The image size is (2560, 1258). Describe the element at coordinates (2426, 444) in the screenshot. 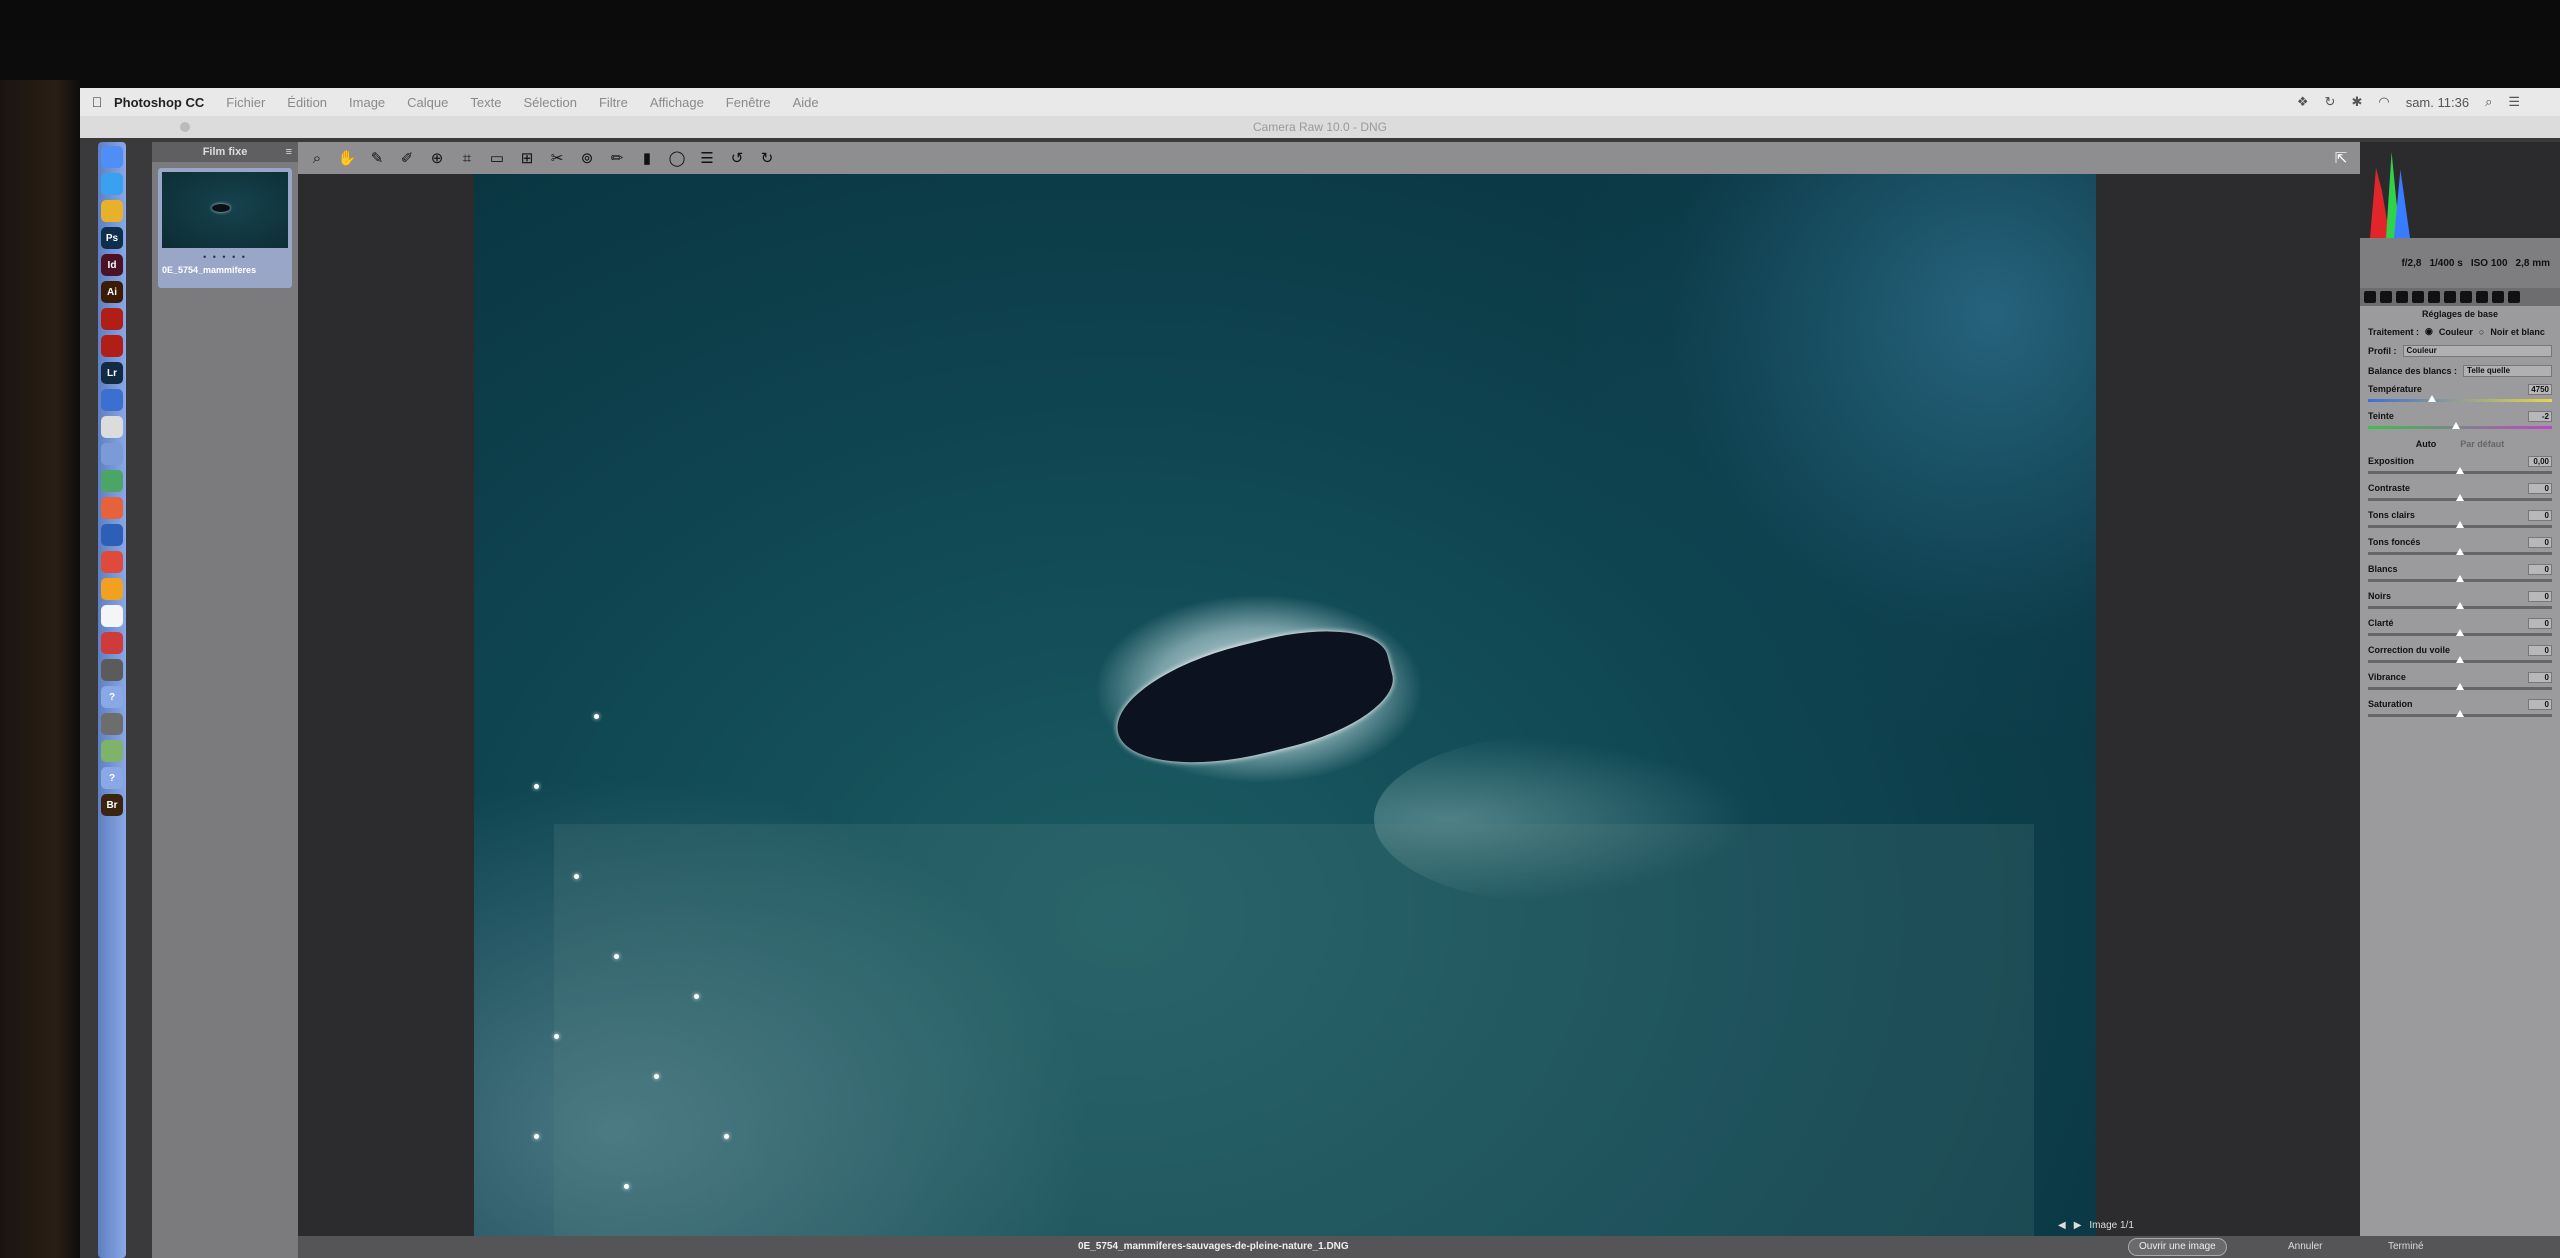

I see `auto-link: Auto` at that location.